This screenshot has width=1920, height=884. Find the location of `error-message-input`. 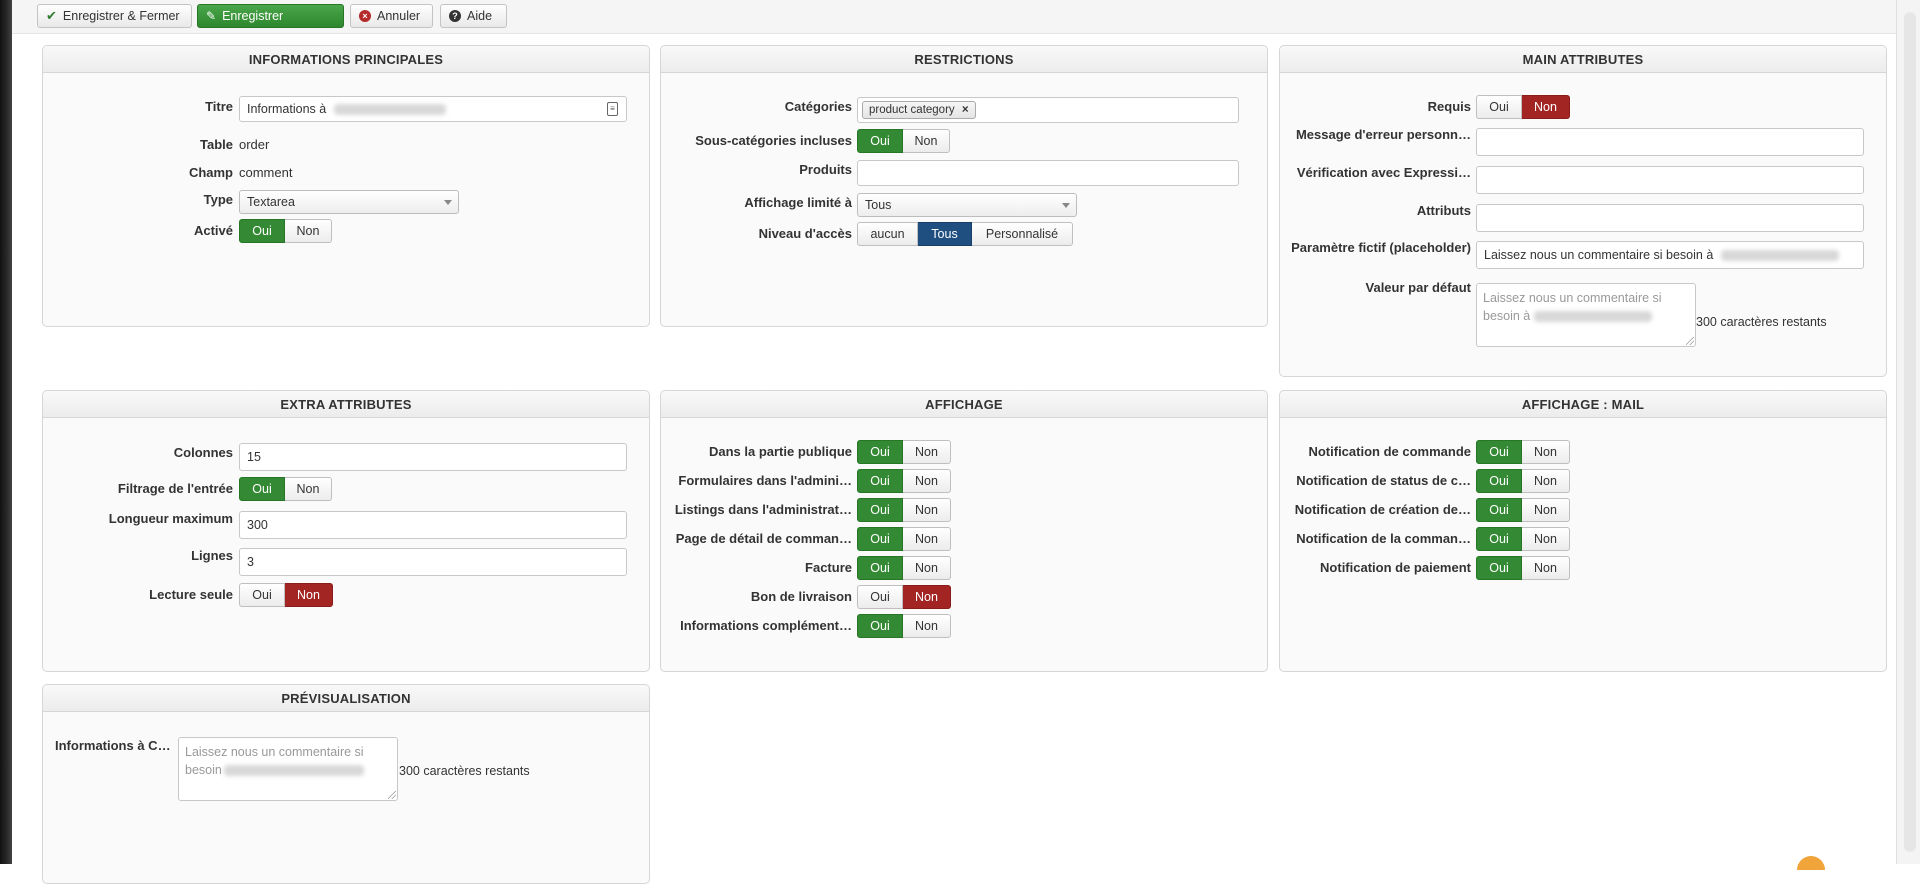

error-message-input is located at coordinates (1670, 142).